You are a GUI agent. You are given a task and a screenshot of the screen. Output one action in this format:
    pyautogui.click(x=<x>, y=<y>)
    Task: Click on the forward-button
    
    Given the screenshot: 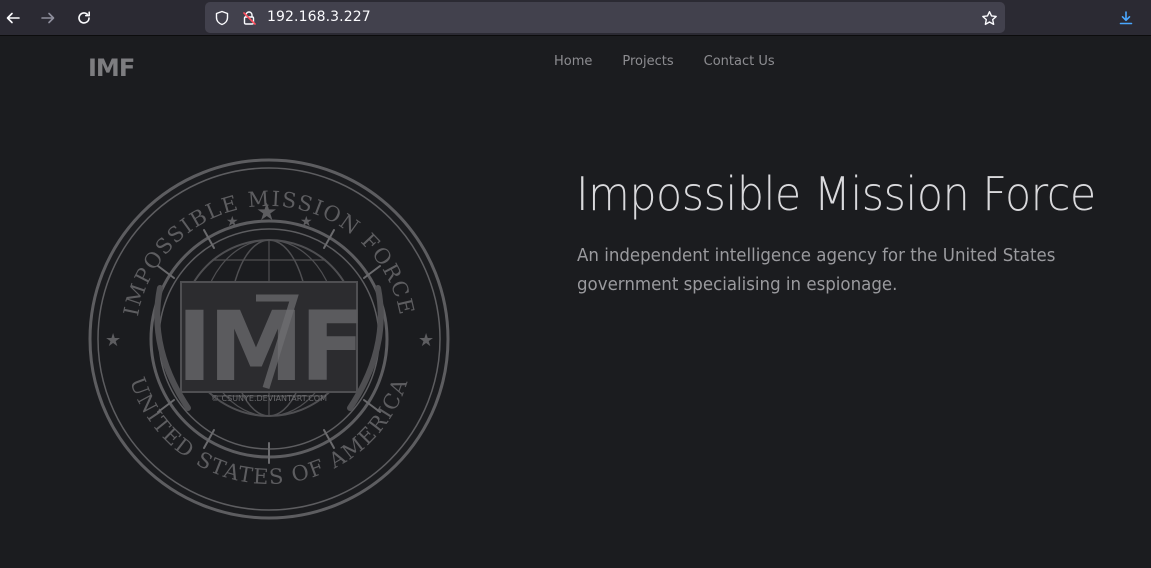 What is the action you would take?
    pyautogui.click(x=48, y=18)
    